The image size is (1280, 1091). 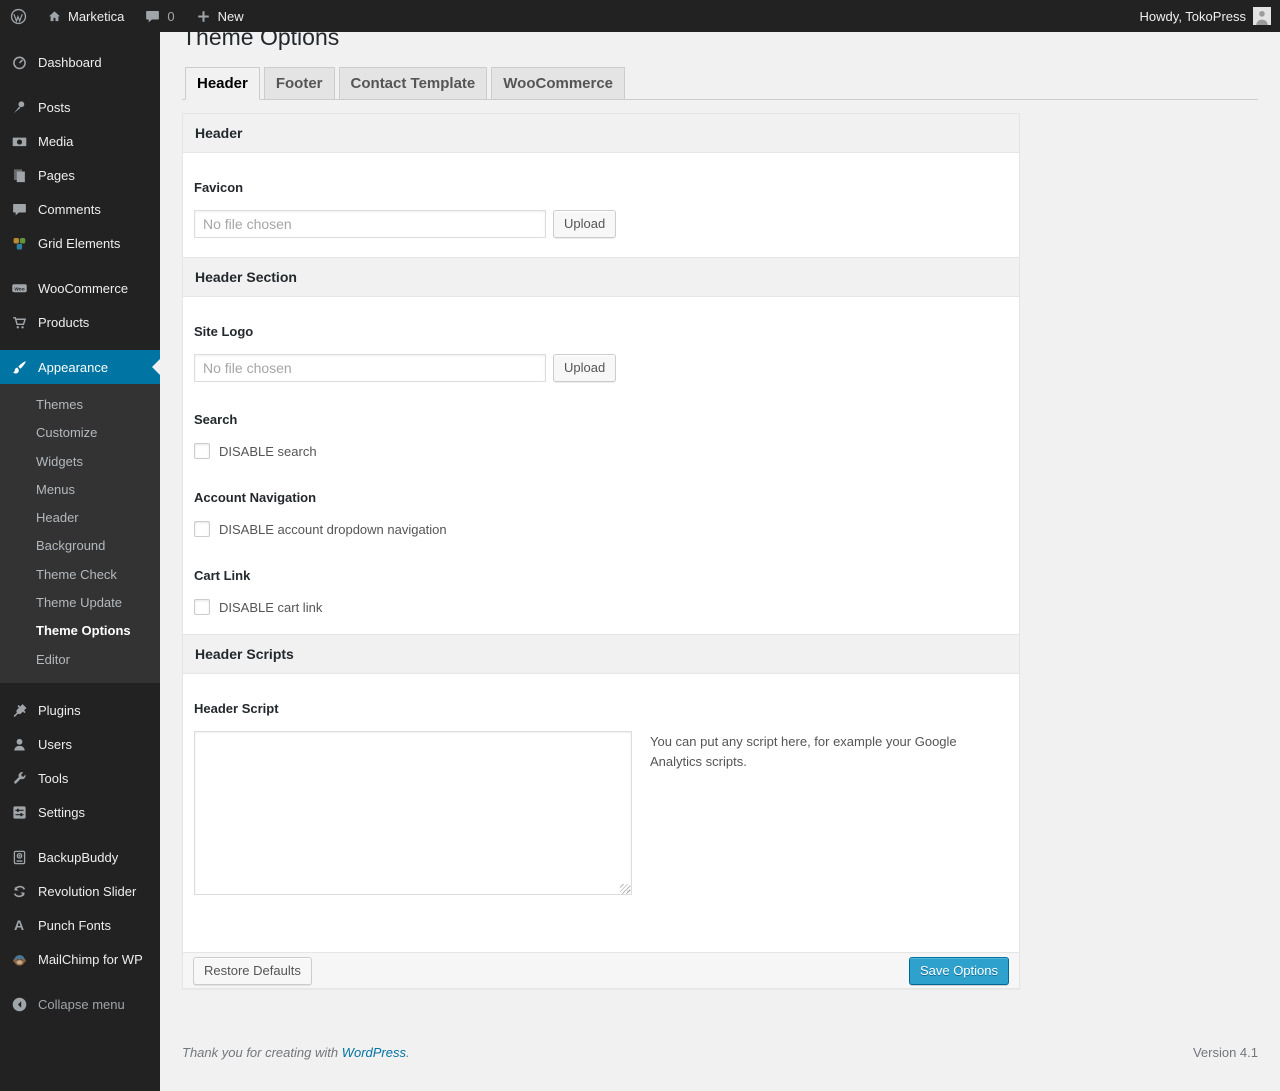 I want to click on disable-account-nav-text: DISABLE account dropdown navigation, so click(x=333, y=529).